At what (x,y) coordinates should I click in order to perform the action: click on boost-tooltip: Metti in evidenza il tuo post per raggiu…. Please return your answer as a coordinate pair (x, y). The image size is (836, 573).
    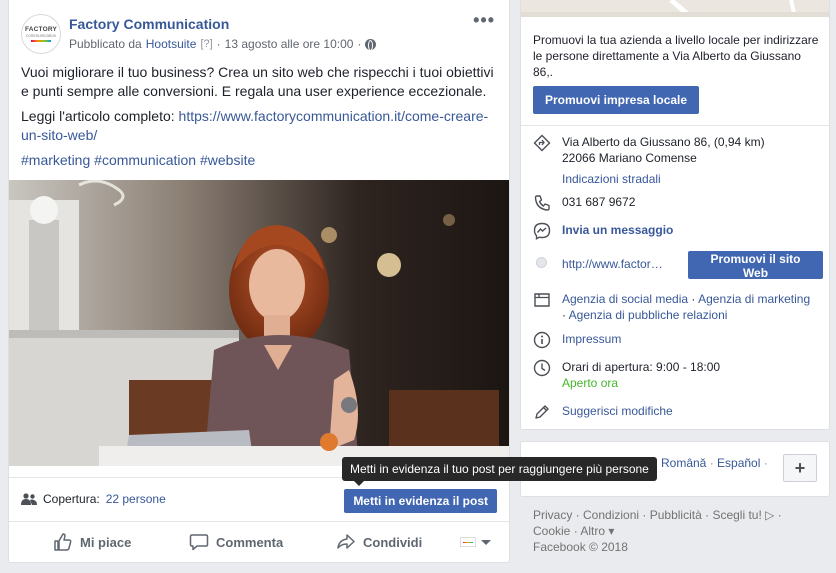
    Looking at the image, I should click on (499, 471).